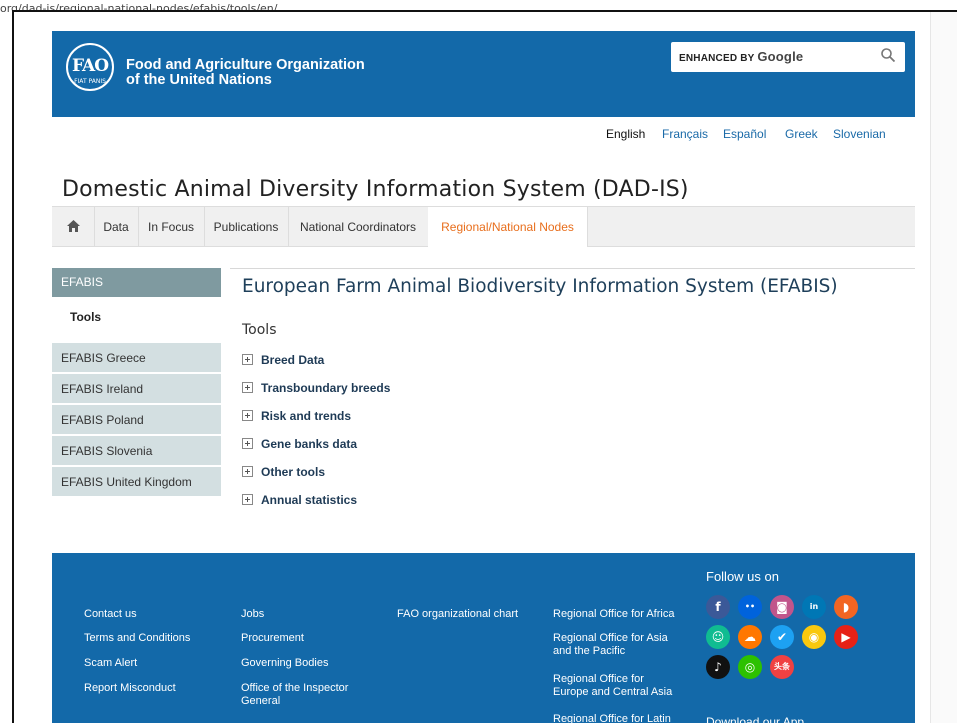  What do you see at coordinates (90, 81) in the screenshot?
I see `logo-motto: FIAT PANIS` at bounding box center [90, 81].